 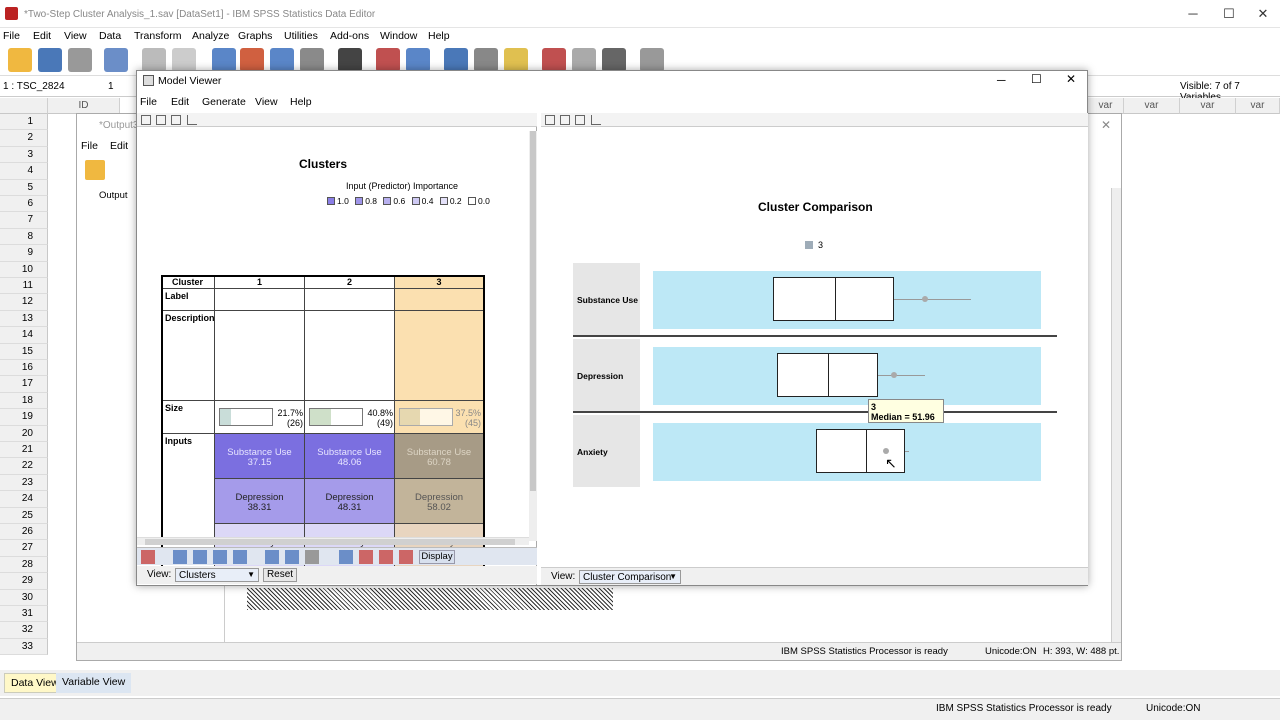 What do you see at coordinates (833, 299) in the screenshot?
I see `boxplot-box` at bounding box center [833, 299].